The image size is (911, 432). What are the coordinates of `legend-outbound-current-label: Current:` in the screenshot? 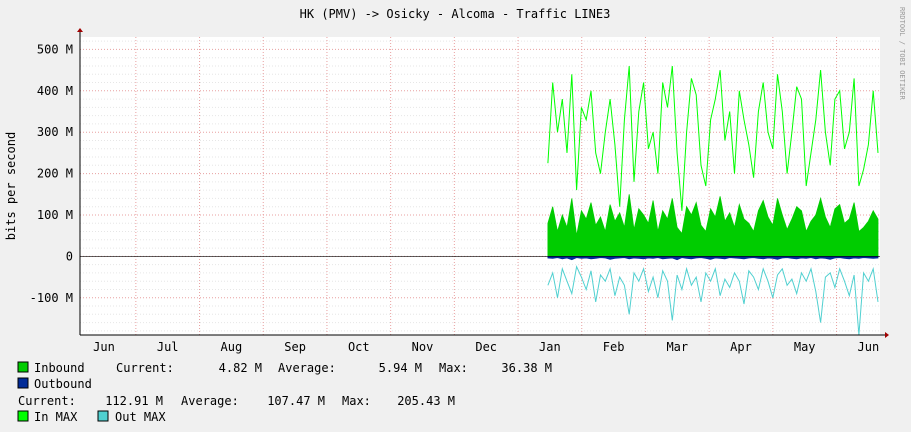 It's located at (47, 401).